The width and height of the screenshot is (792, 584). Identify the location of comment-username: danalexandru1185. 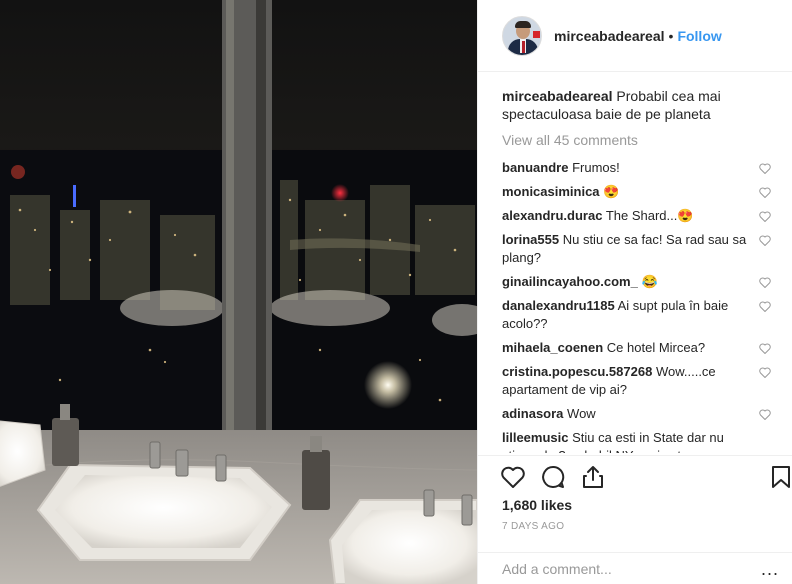
(558, 305).